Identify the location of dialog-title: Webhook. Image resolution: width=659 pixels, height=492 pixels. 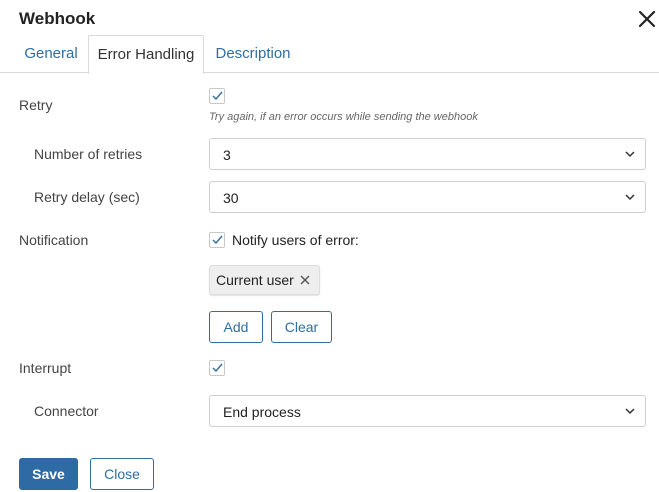
(57, 18).